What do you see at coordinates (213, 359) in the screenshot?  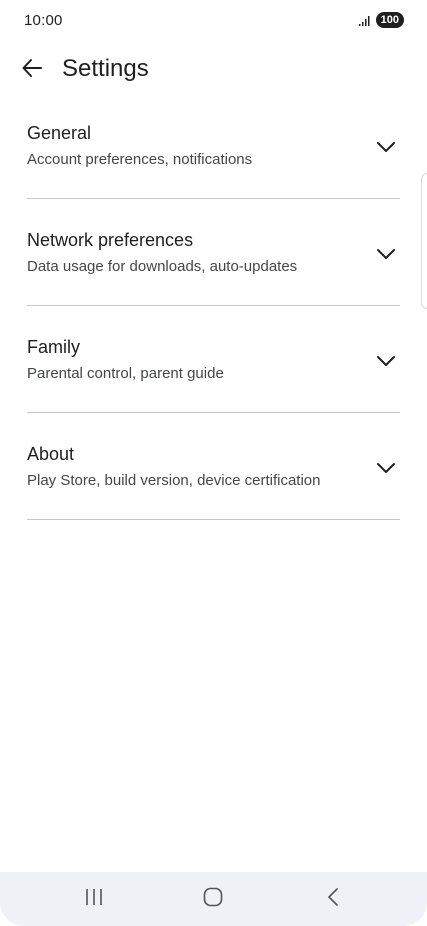 I see `settings-item-family: Family Parental control, parent guide` at bounding box center [213, 359].